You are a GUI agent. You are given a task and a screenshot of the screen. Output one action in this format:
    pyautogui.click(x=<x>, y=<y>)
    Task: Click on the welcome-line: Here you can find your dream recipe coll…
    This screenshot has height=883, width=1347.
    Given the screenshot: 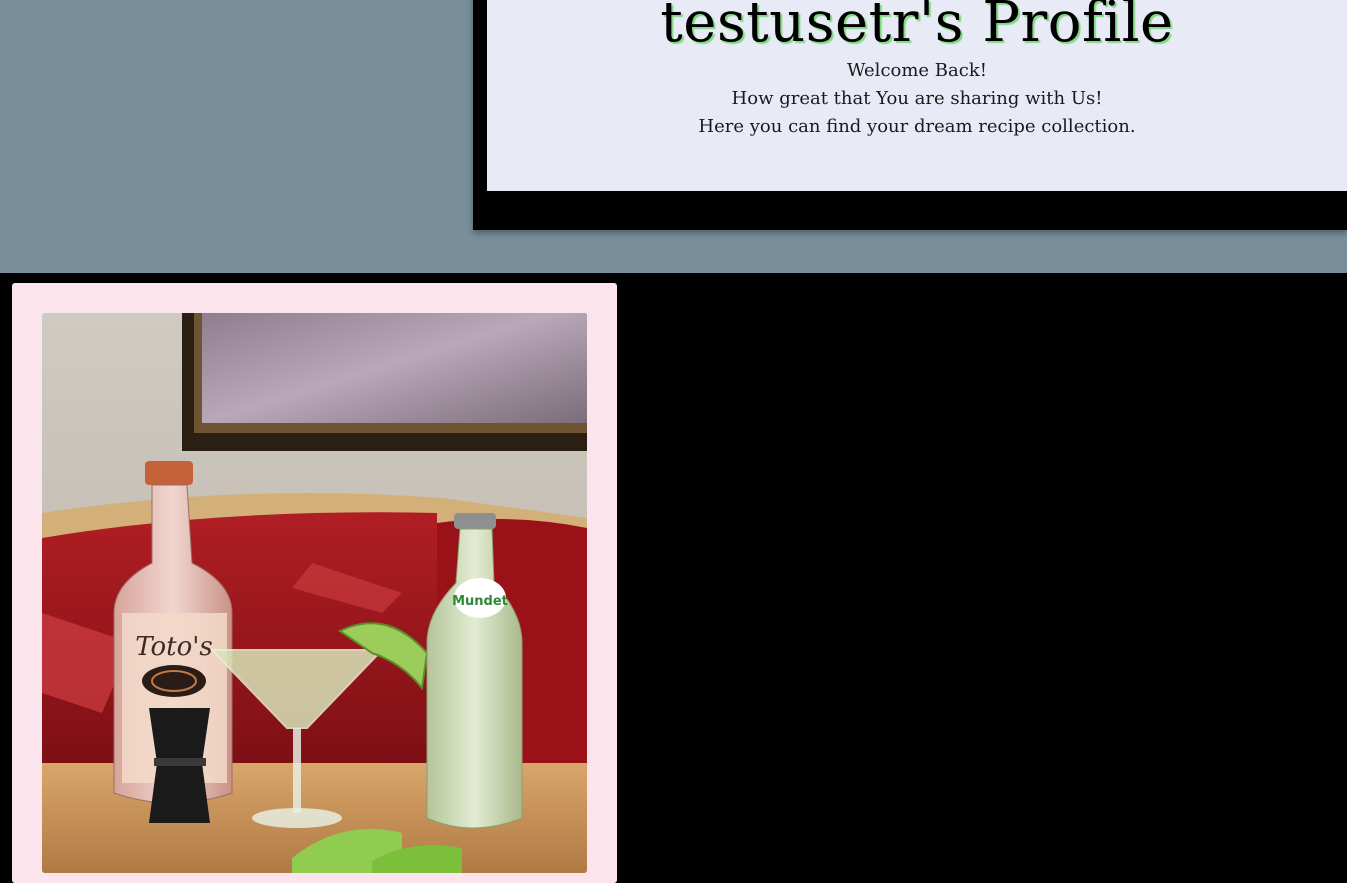 What is the action you would take?
    pyautogui.click(x=917, y=126)
    